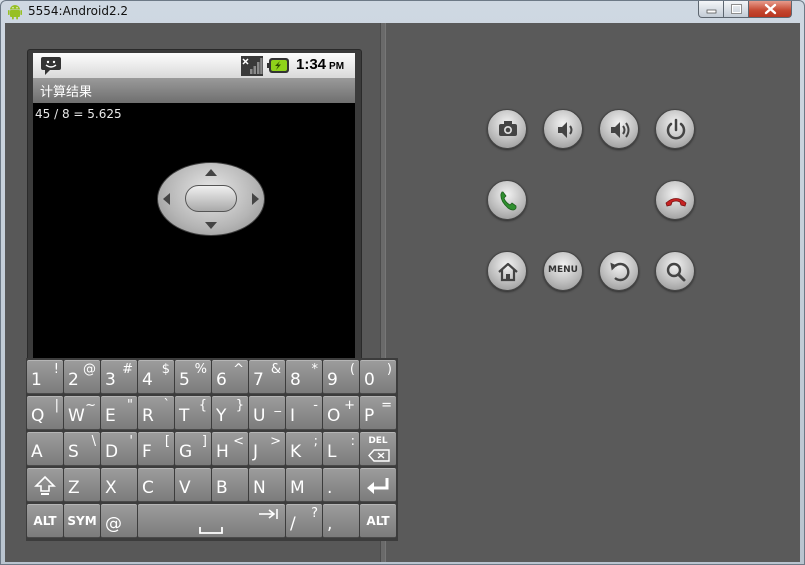 This screenshot has height=565, width=805. I want to click on key-label: ., so click(330, 488).